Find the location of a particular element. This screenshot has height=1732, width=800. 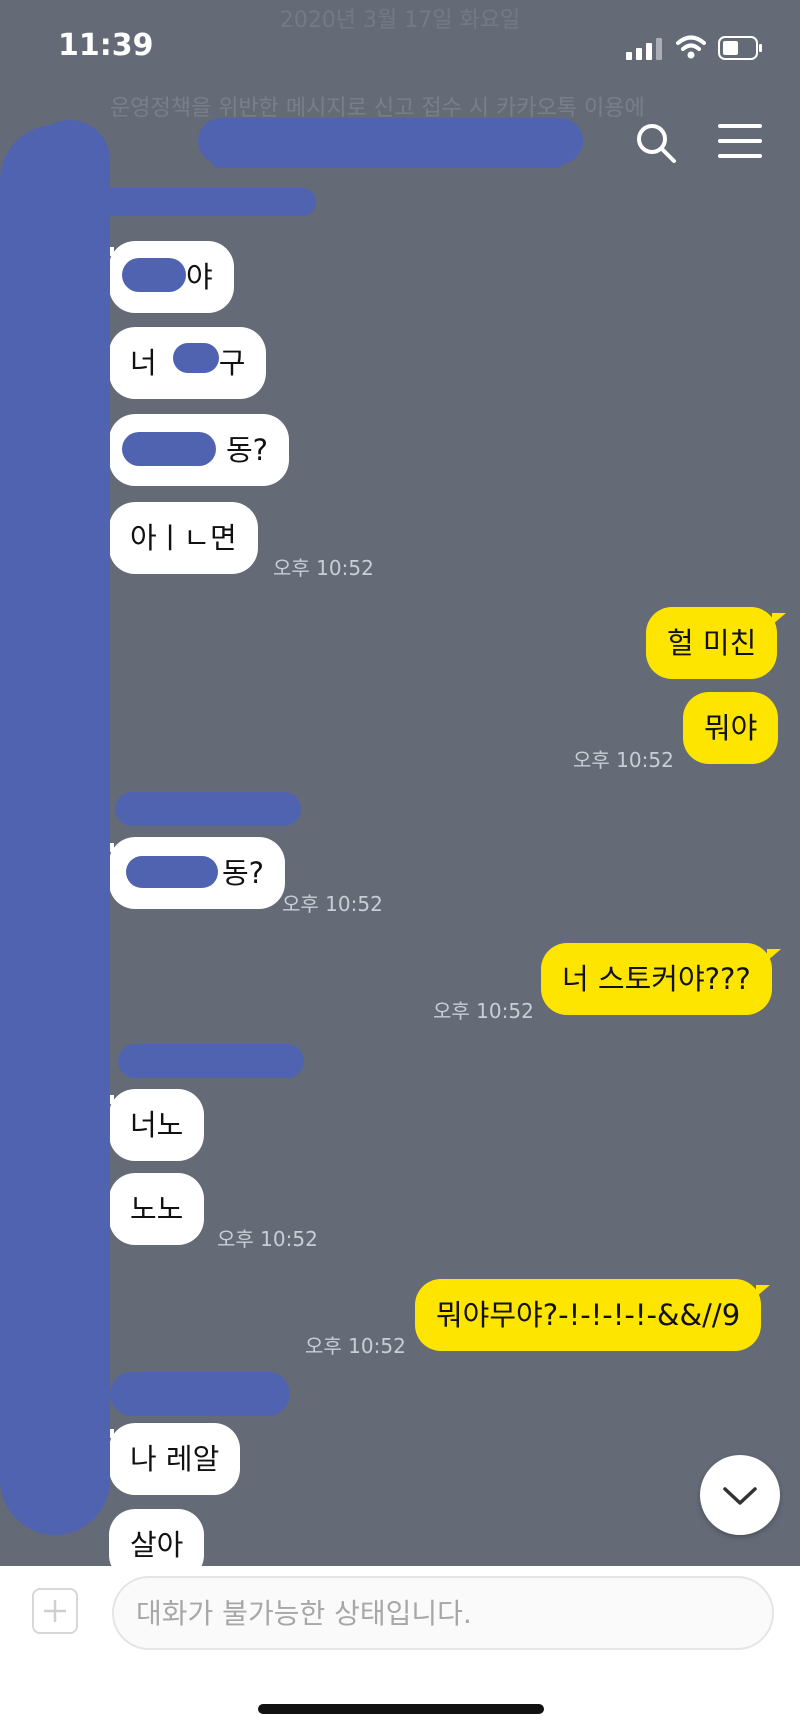

search-icon is located at coordinates (656, 143).